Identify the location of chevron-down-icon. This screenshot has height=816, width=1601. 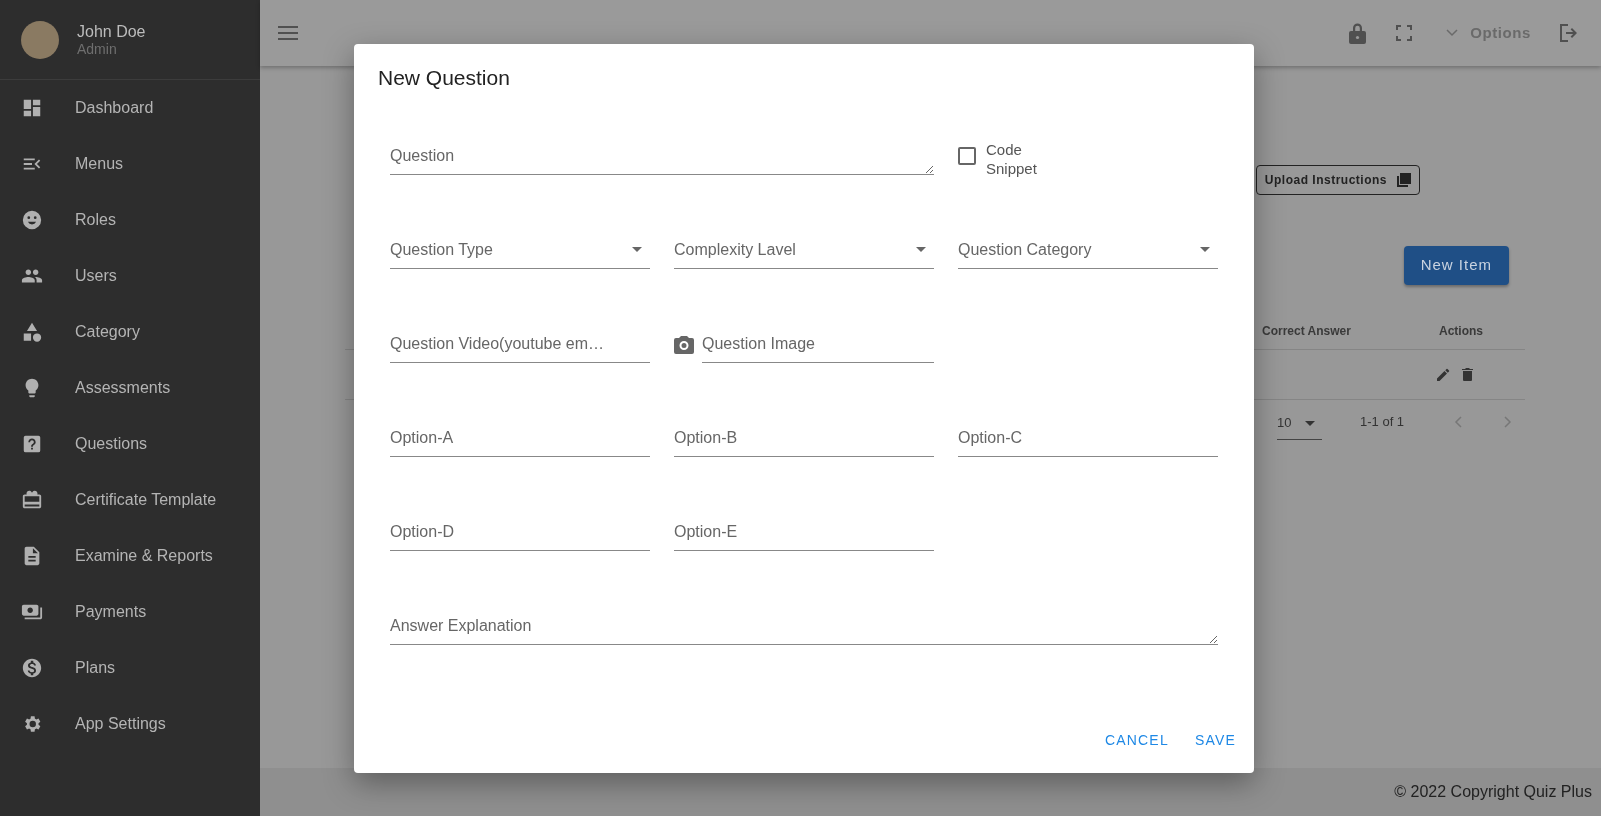
(1452, 33).